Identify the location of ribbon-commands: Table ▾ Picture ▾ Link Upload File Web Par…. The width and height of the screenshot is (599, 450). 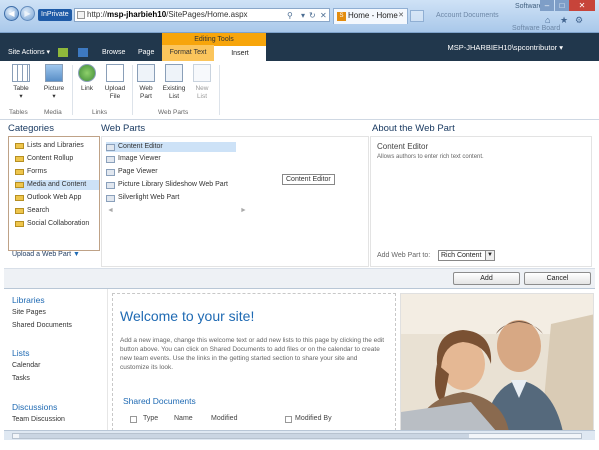
(299, 90).